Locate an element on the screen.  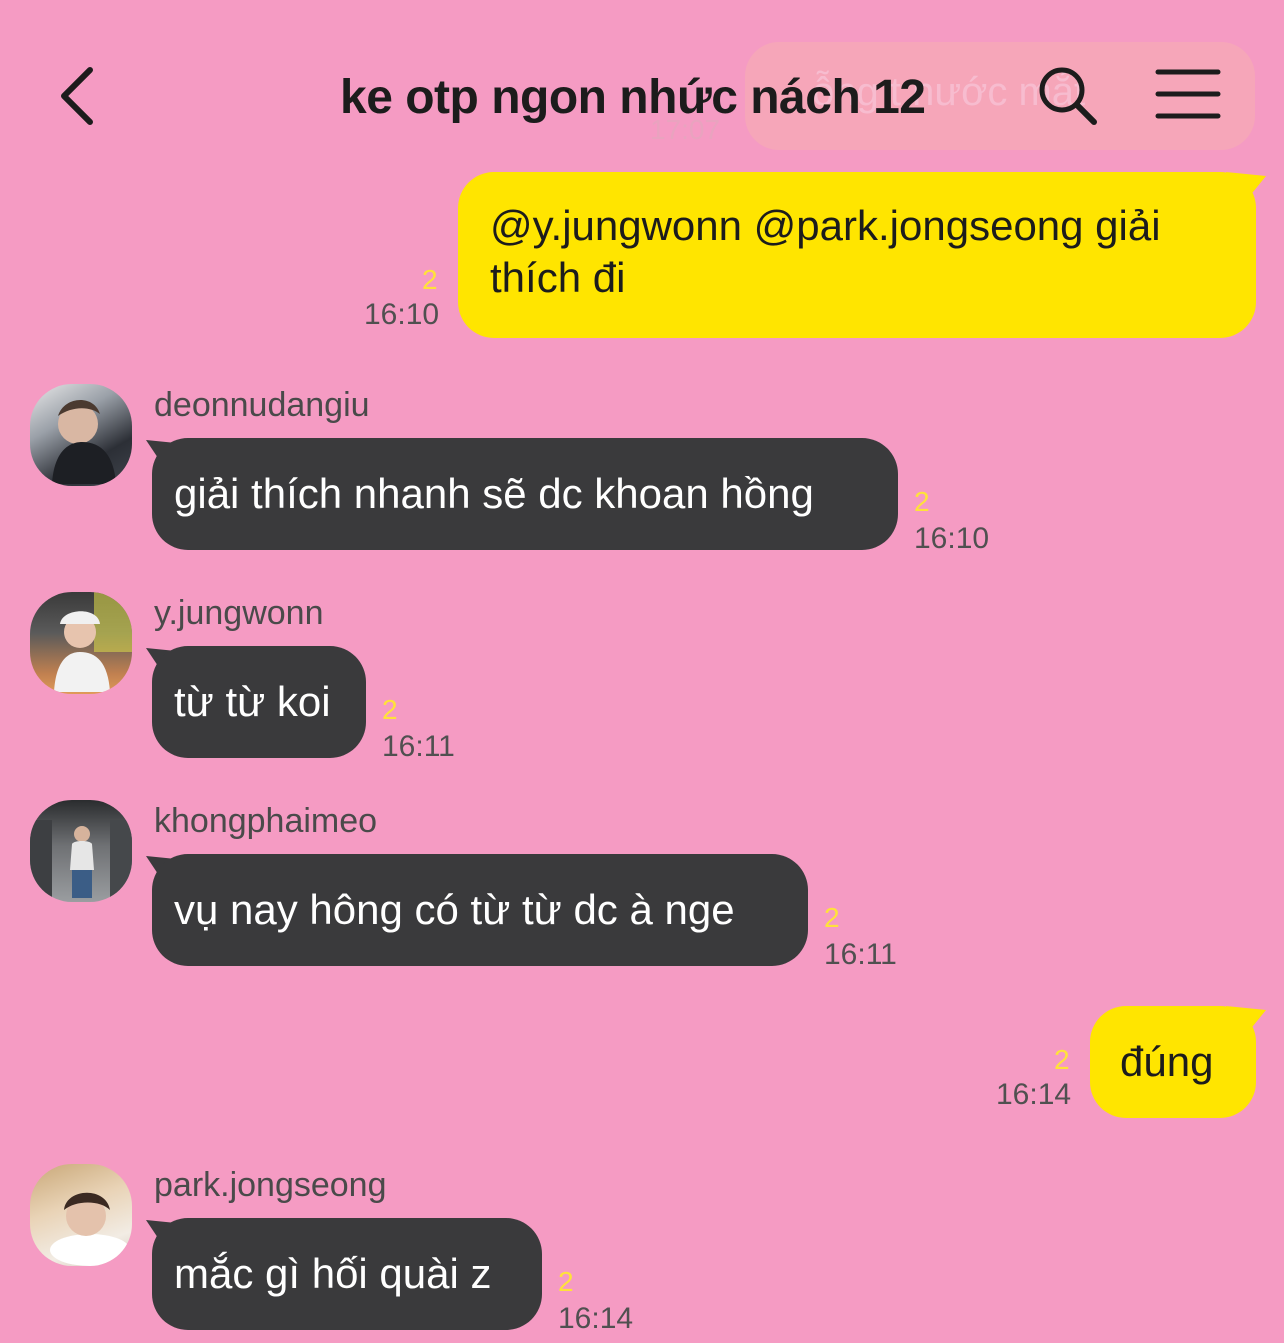
back-button is located at coordinates (82, 96).